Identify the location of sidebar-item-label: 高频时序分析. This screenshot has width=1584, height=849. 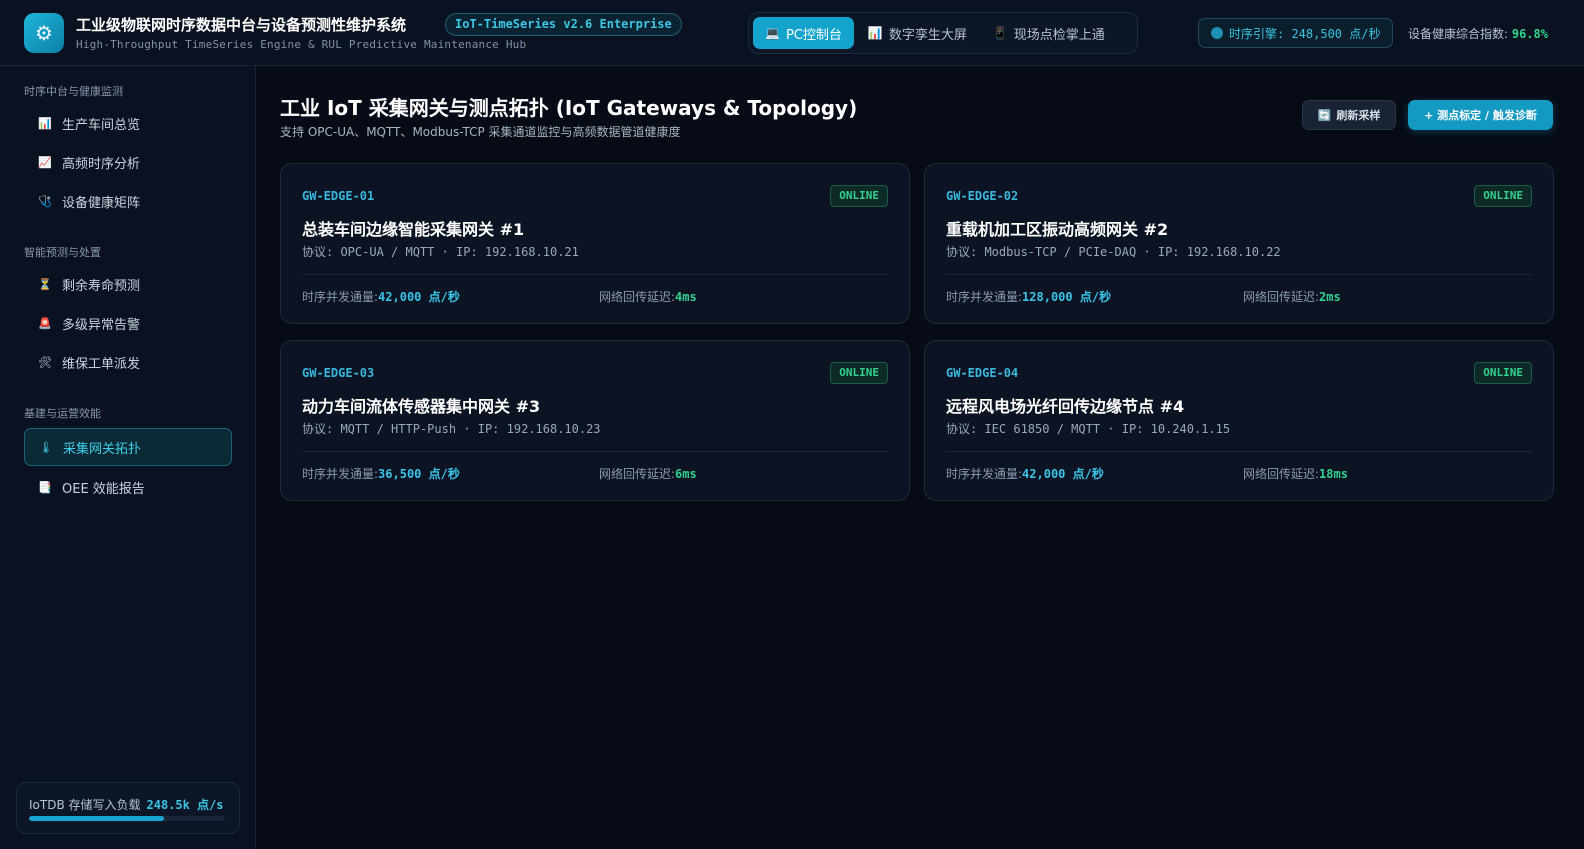
(101, 164).